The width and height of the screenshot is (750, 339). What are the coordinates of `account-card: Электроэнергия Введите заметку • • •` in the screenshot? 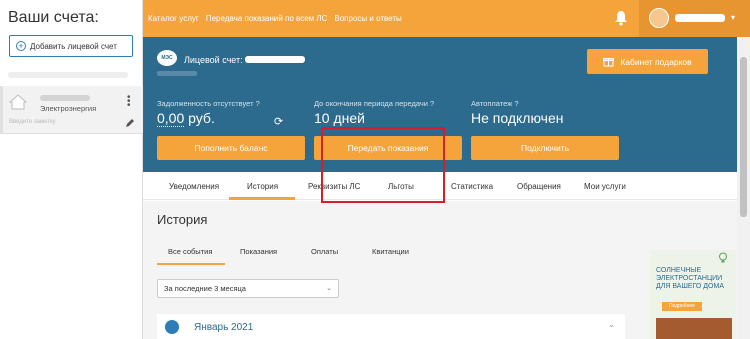 It's located at (71, 110).